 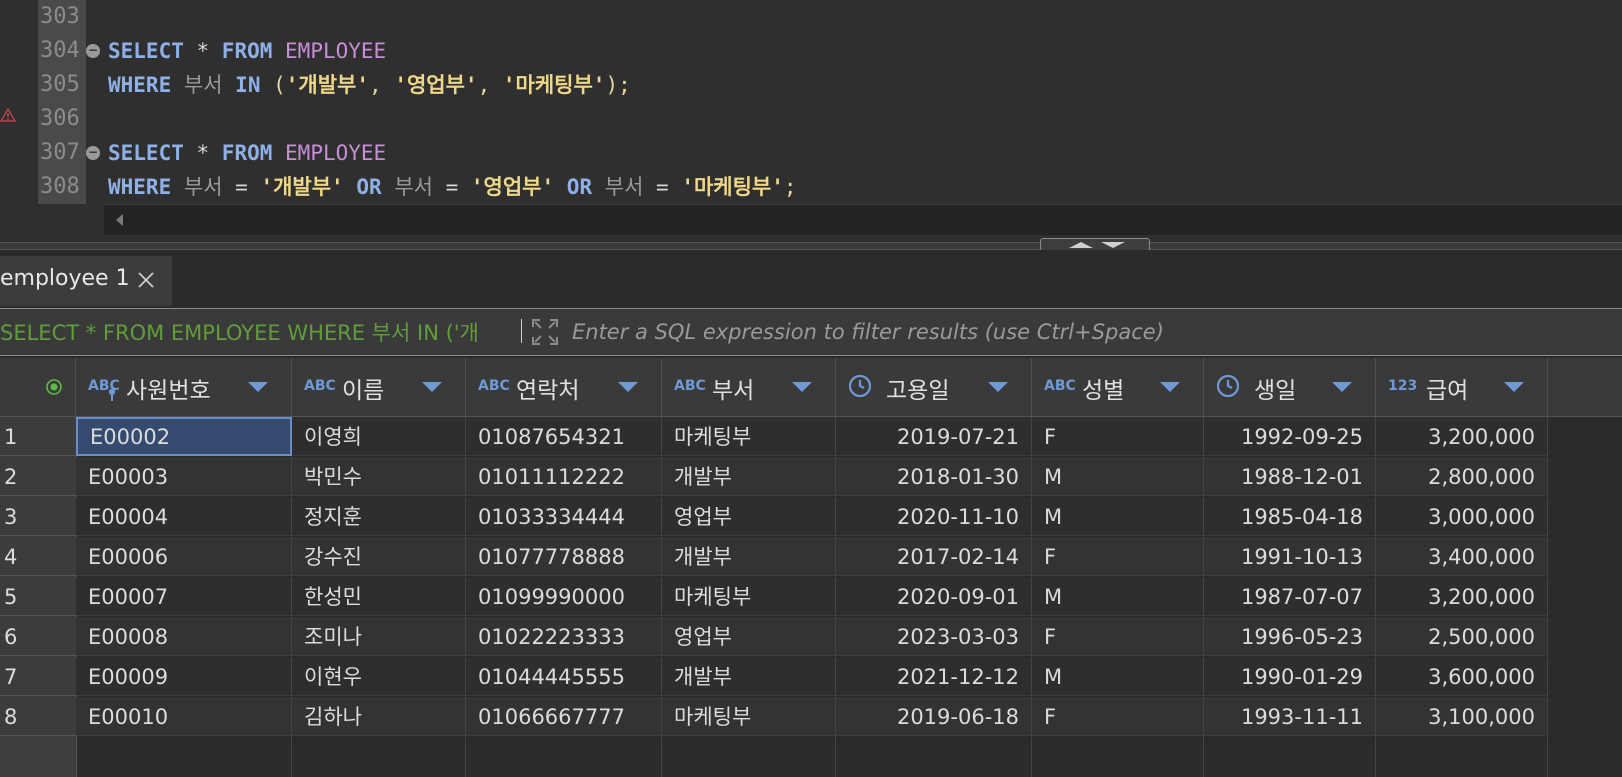 What do you see at coordinates (379, 716) in the screenshot?
I see `table-cell: 김하나` at bounding box center [379, 716].